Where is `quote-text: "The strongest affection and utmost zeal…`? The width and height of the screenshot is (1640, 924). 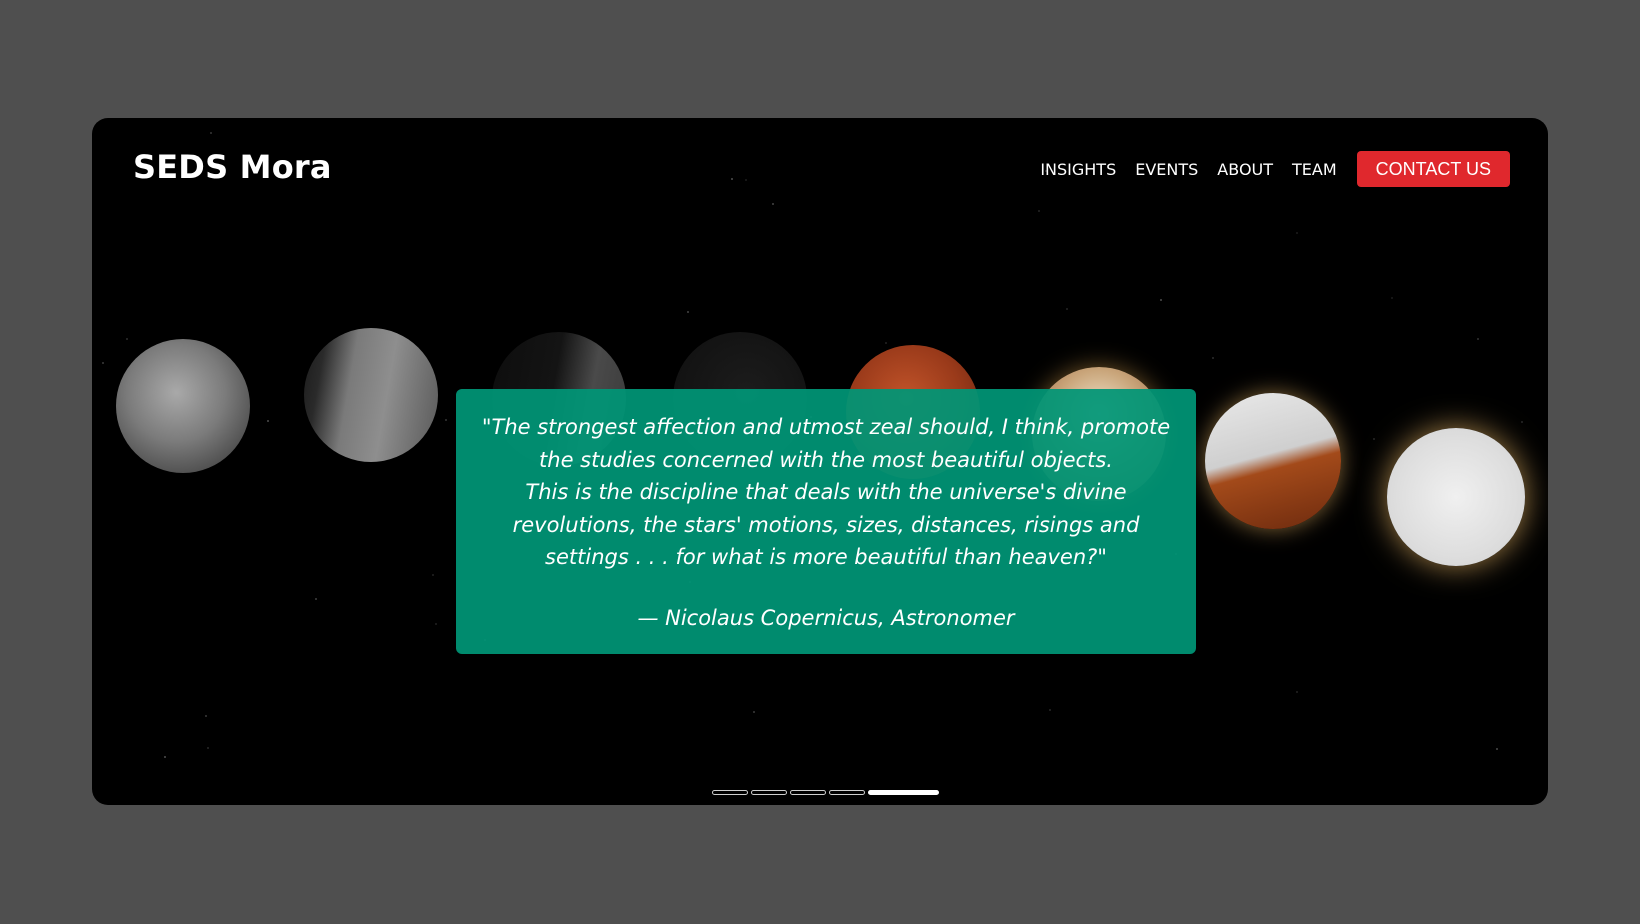 quote-text: "The strongest affection and utmost zeal… is located at coordinates (826, 492).